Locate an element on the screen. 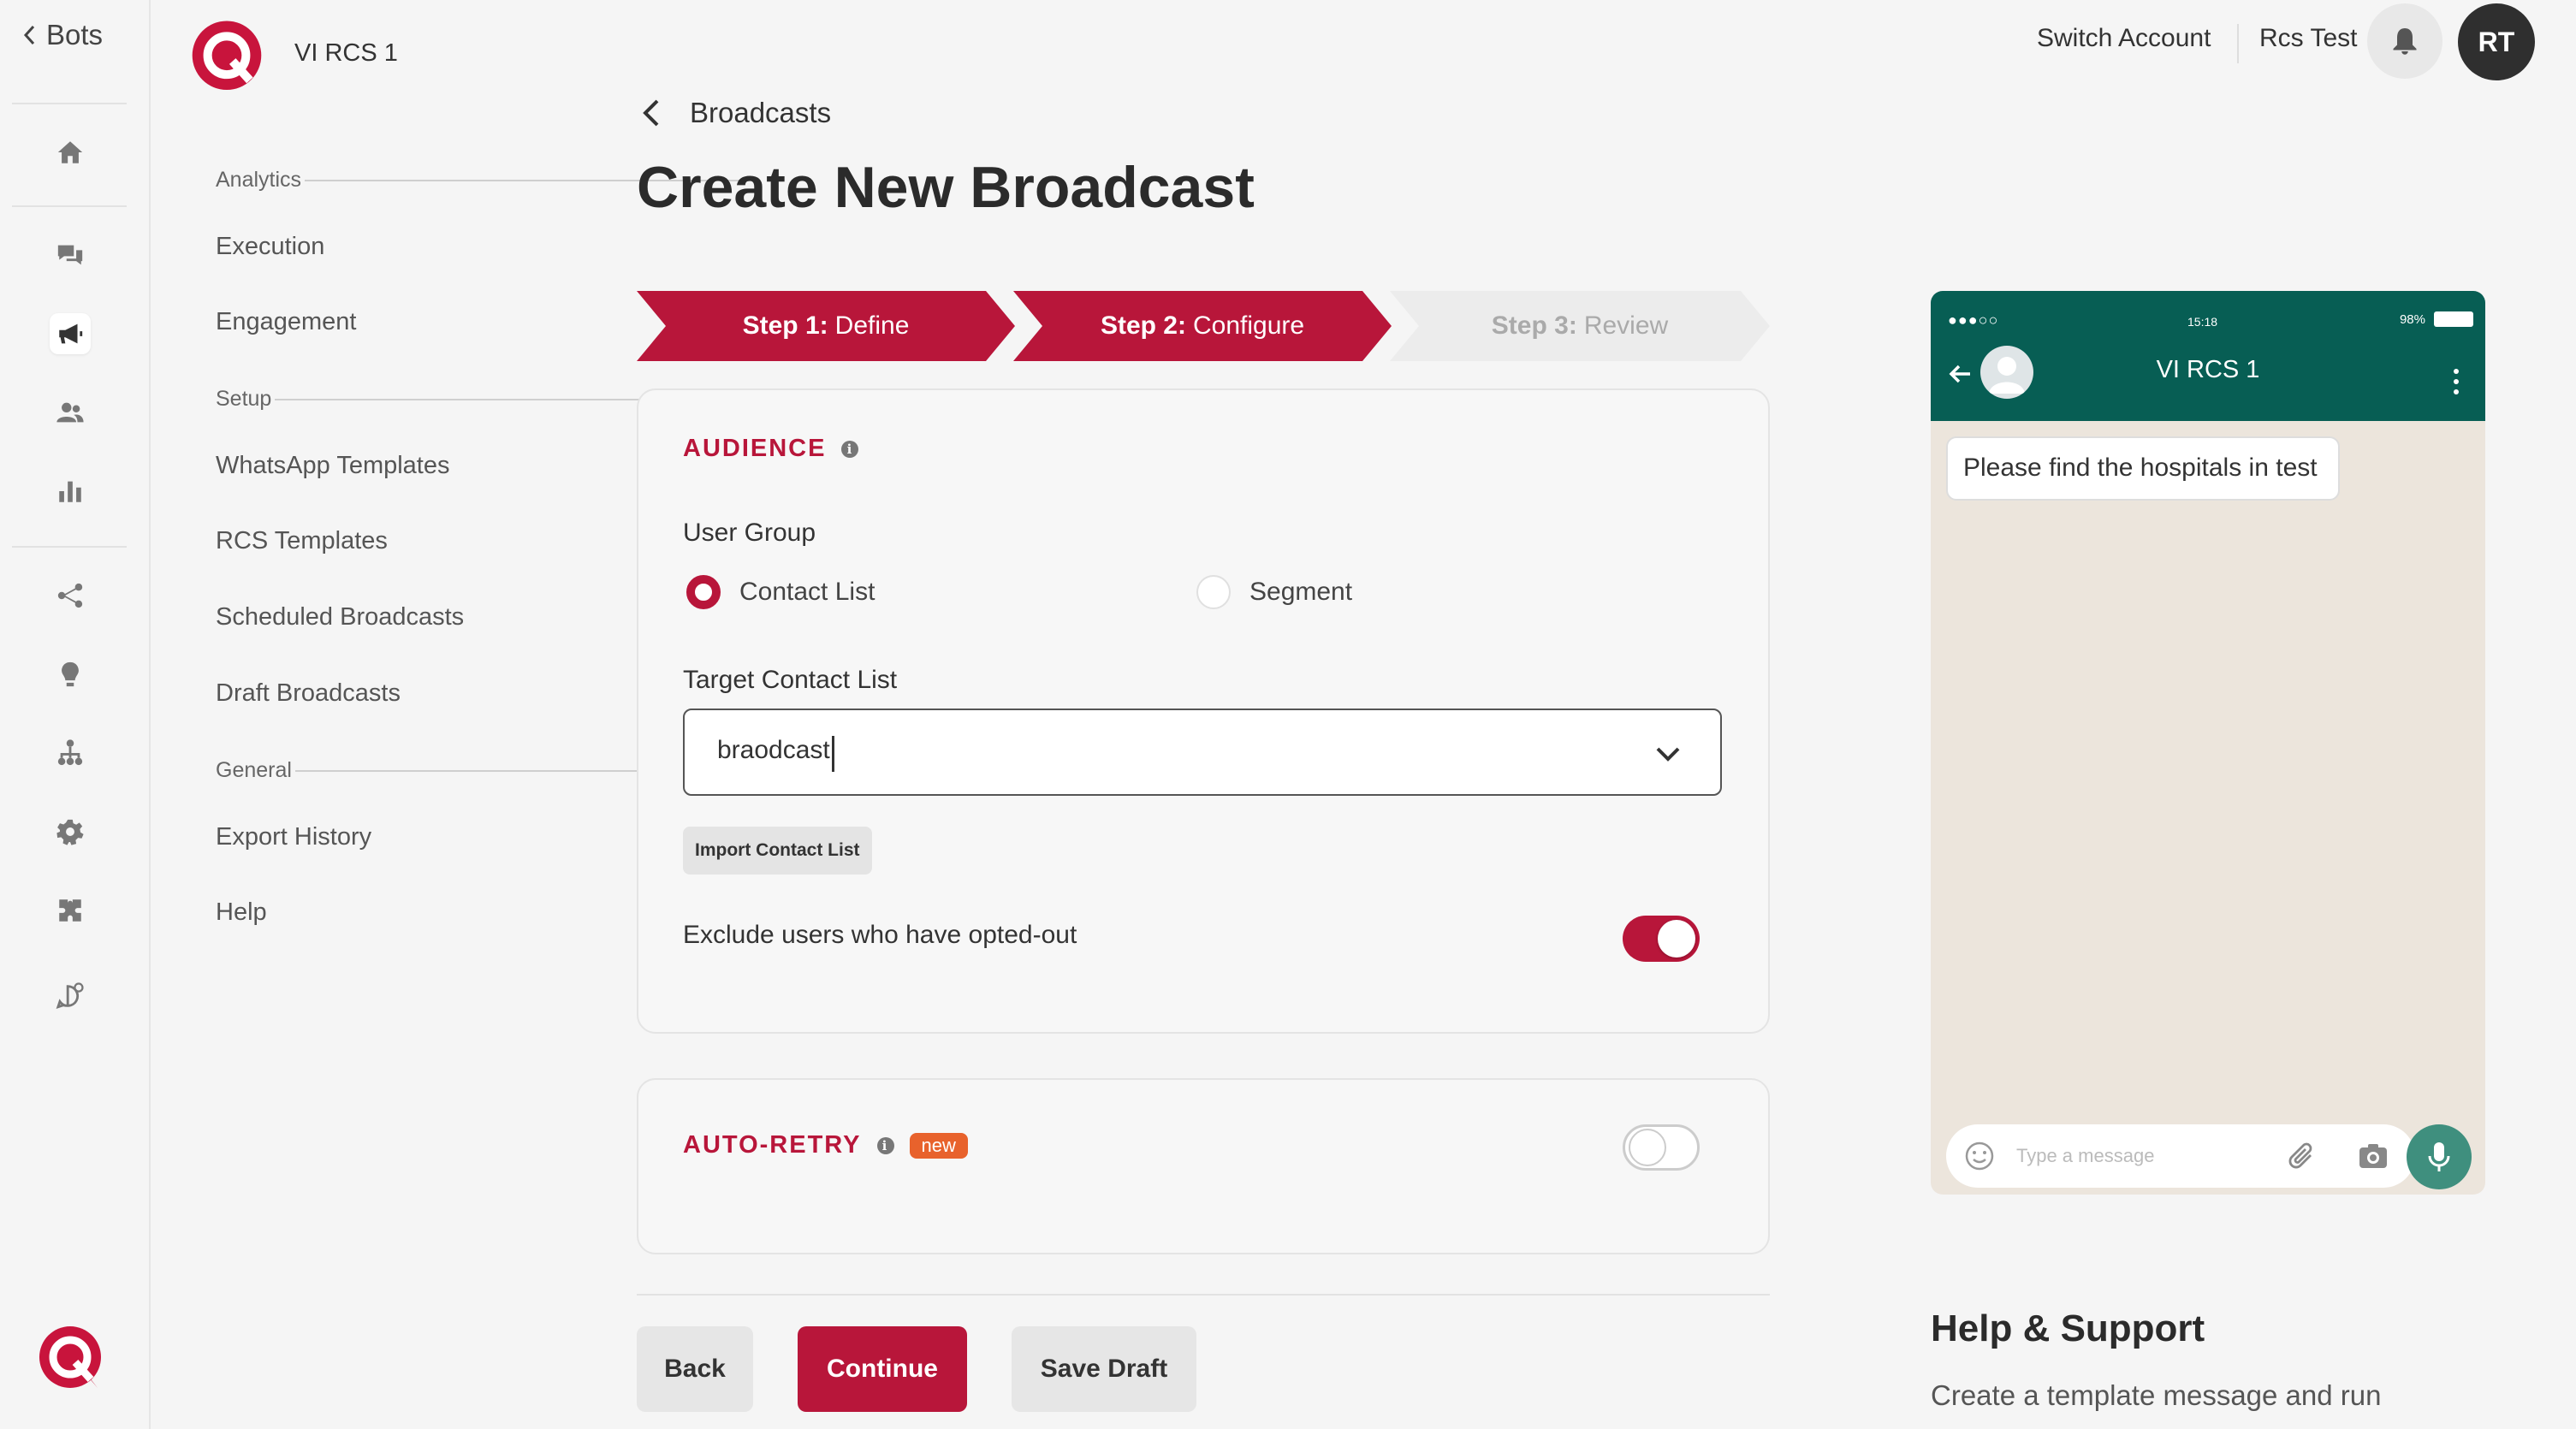  rail-ideas is located at coordinates (70, 674).